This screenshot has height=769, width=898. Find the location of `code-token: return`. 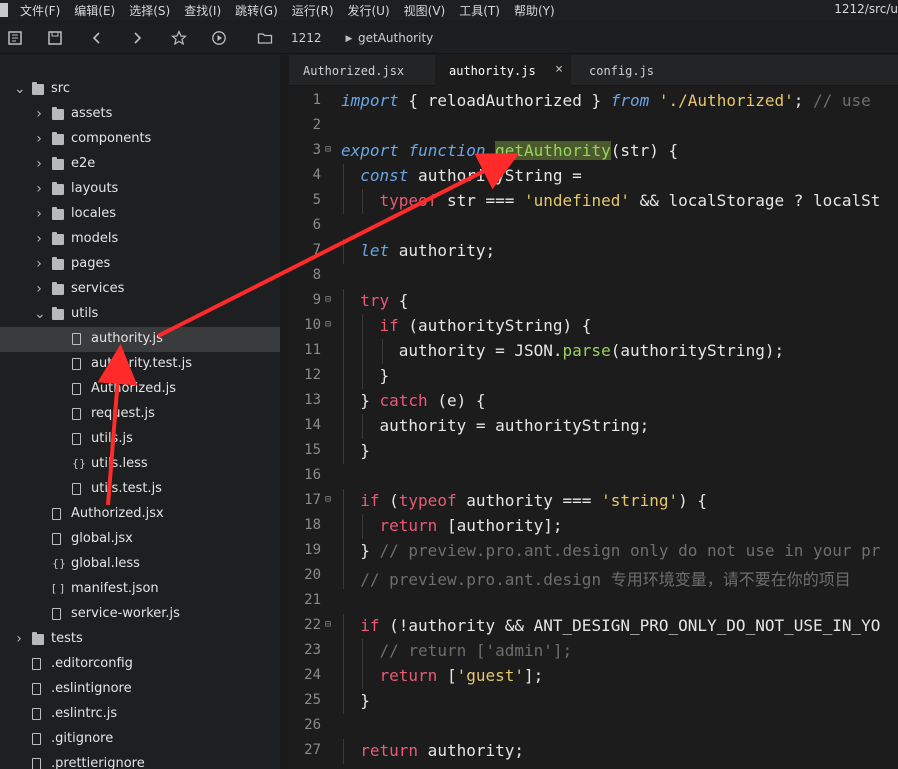

code-token: return is located at coordinates (408, 525).